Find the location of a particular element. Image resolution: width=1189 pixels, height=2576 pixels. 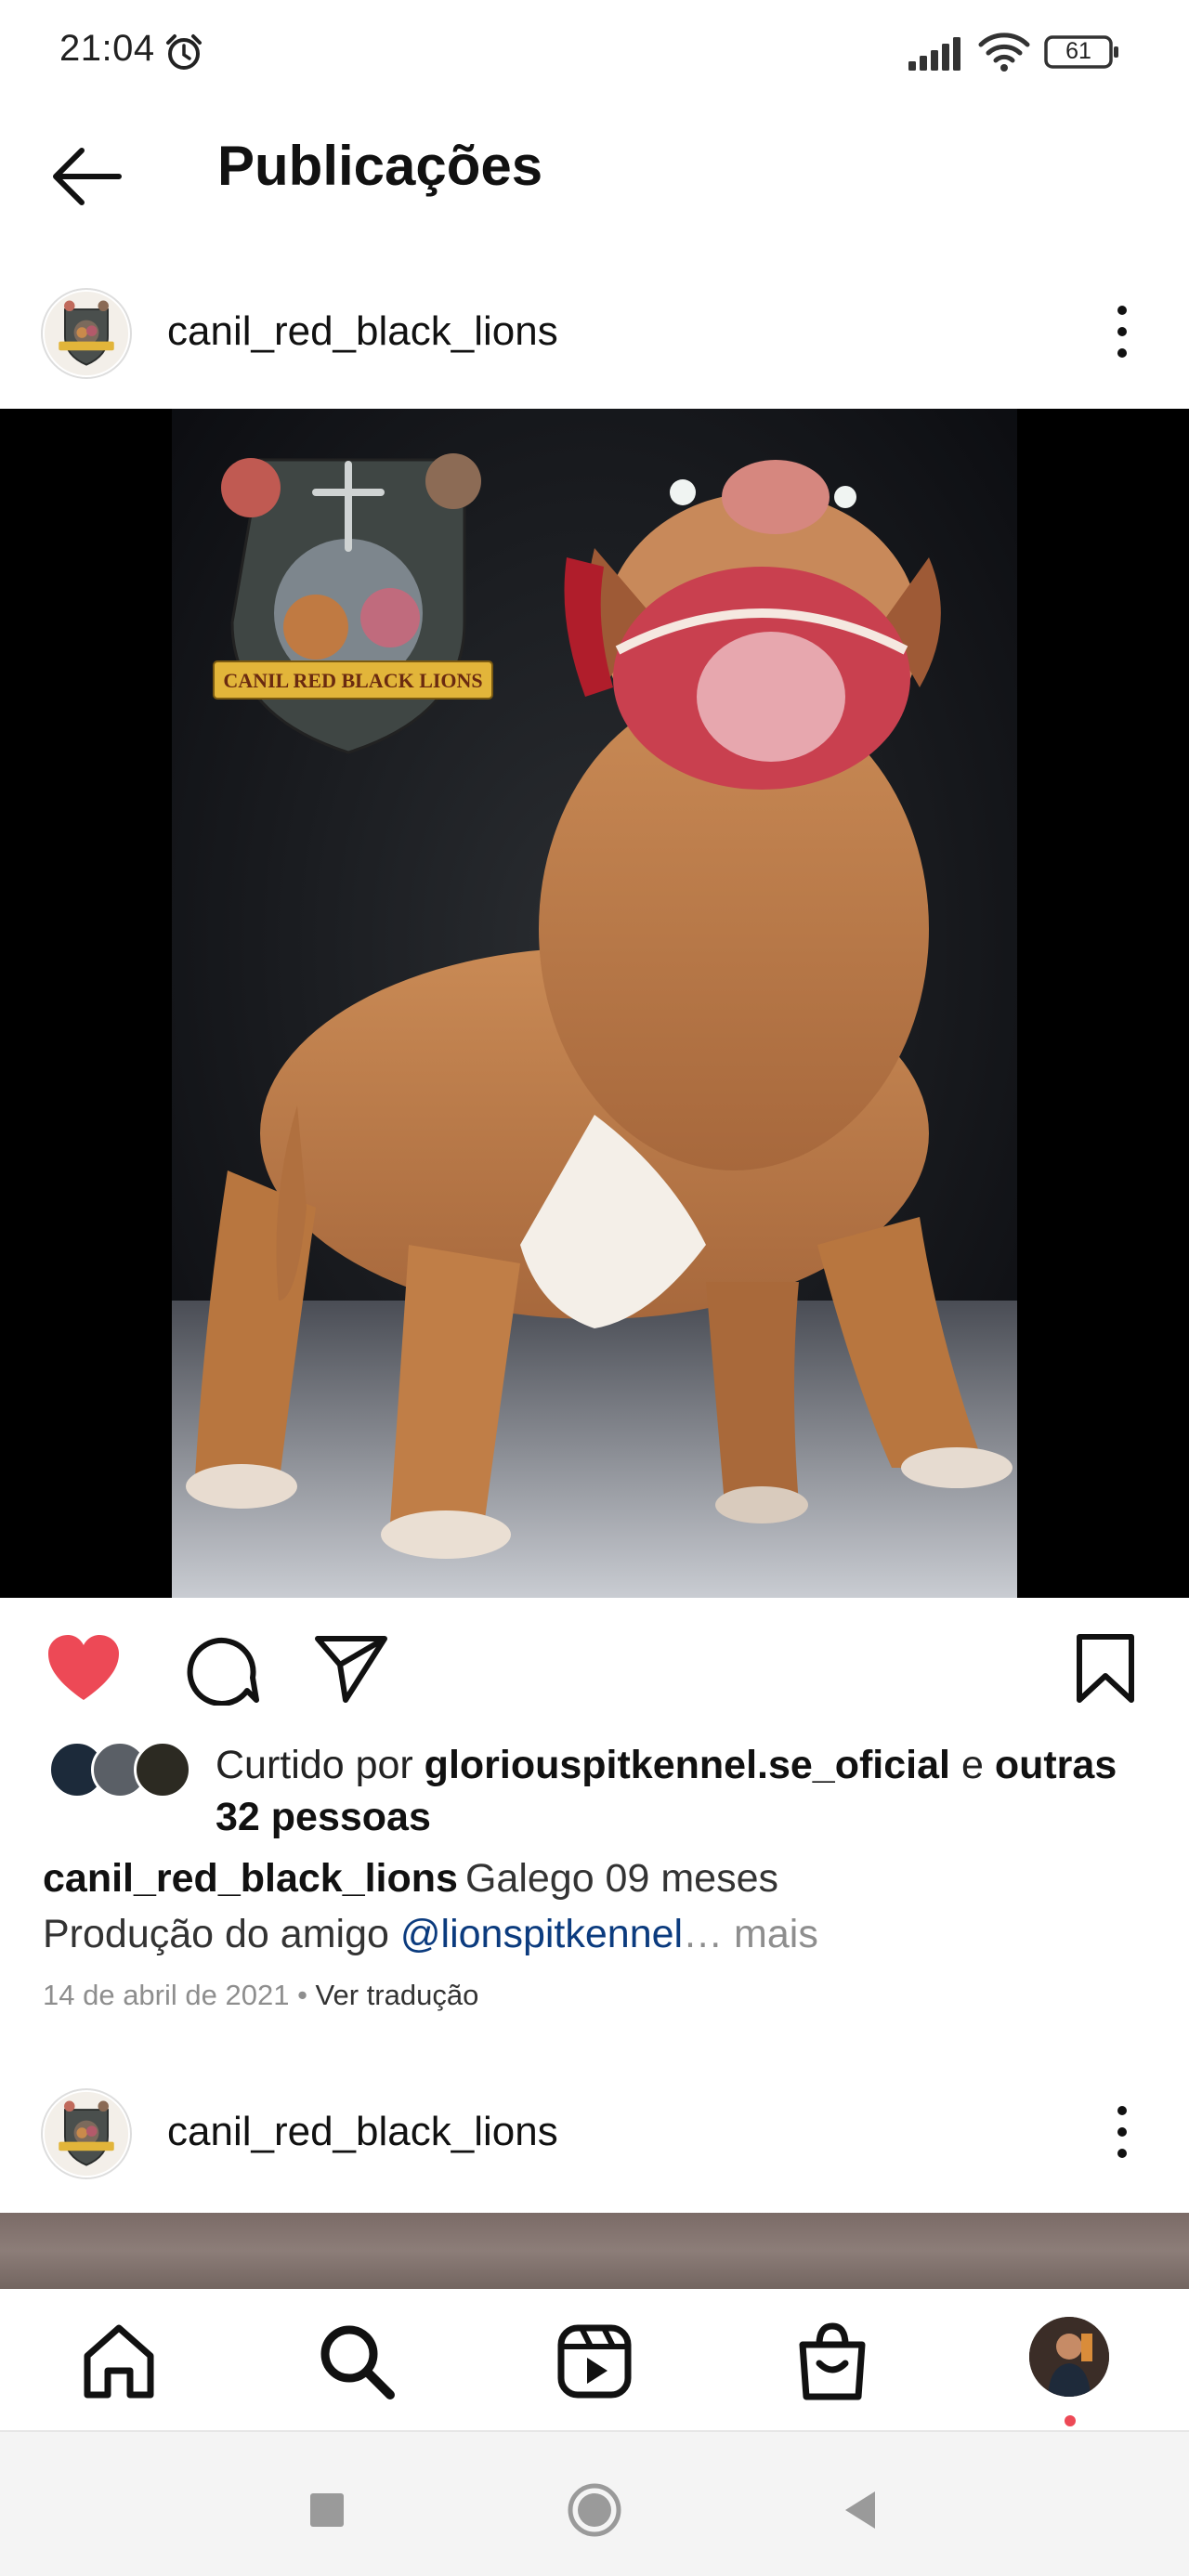

post-date: 14 de abril de 2021 is located at coordinates (166, 1995).